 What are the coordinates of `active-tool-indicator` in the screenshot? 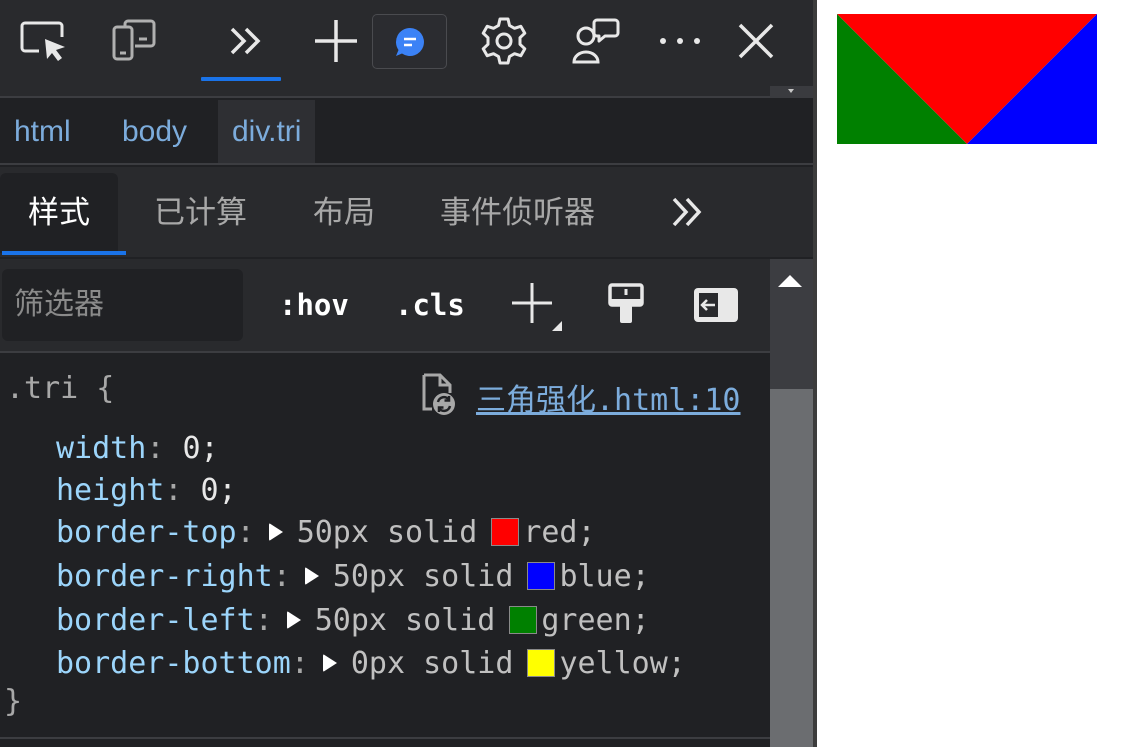 It's located at (241, 79).